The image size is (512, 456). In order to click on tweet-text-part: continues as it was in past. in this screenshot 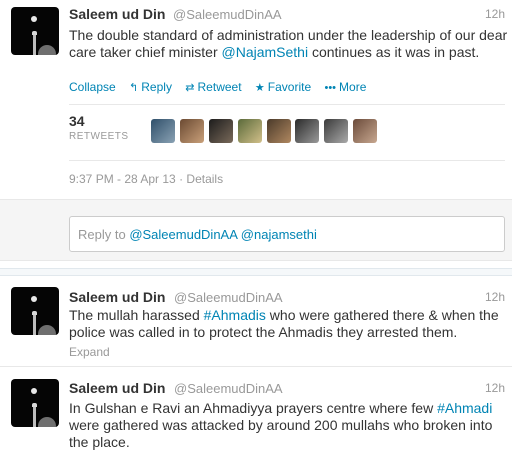, I will do `click(394, 52)`.